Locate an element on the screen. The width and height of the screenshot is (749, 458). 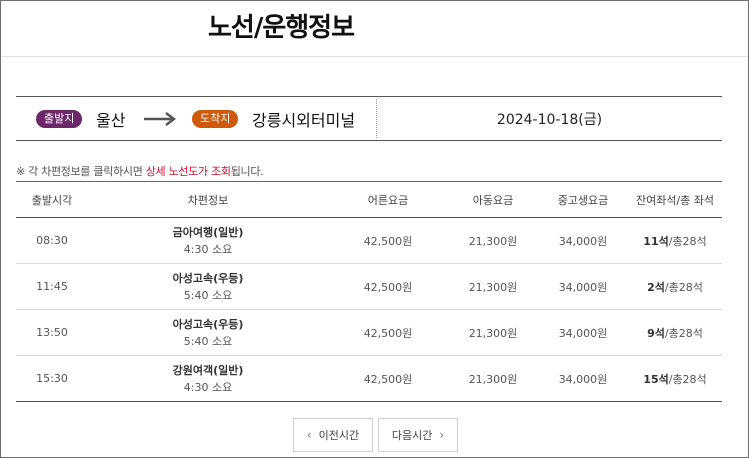
bus-class: 금아여행(일반) is located at coordinates (208, 232).